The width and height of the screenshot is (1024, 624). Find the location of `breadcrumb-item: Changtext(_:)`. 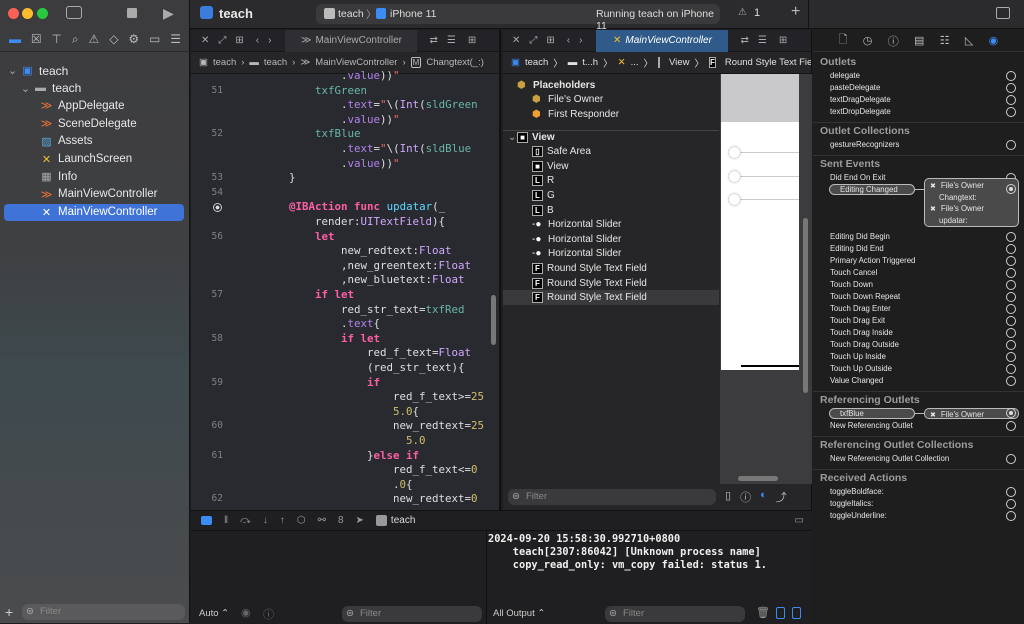

breadcrumb-item: Changtext(_:) is located at coordinates (455, 62).